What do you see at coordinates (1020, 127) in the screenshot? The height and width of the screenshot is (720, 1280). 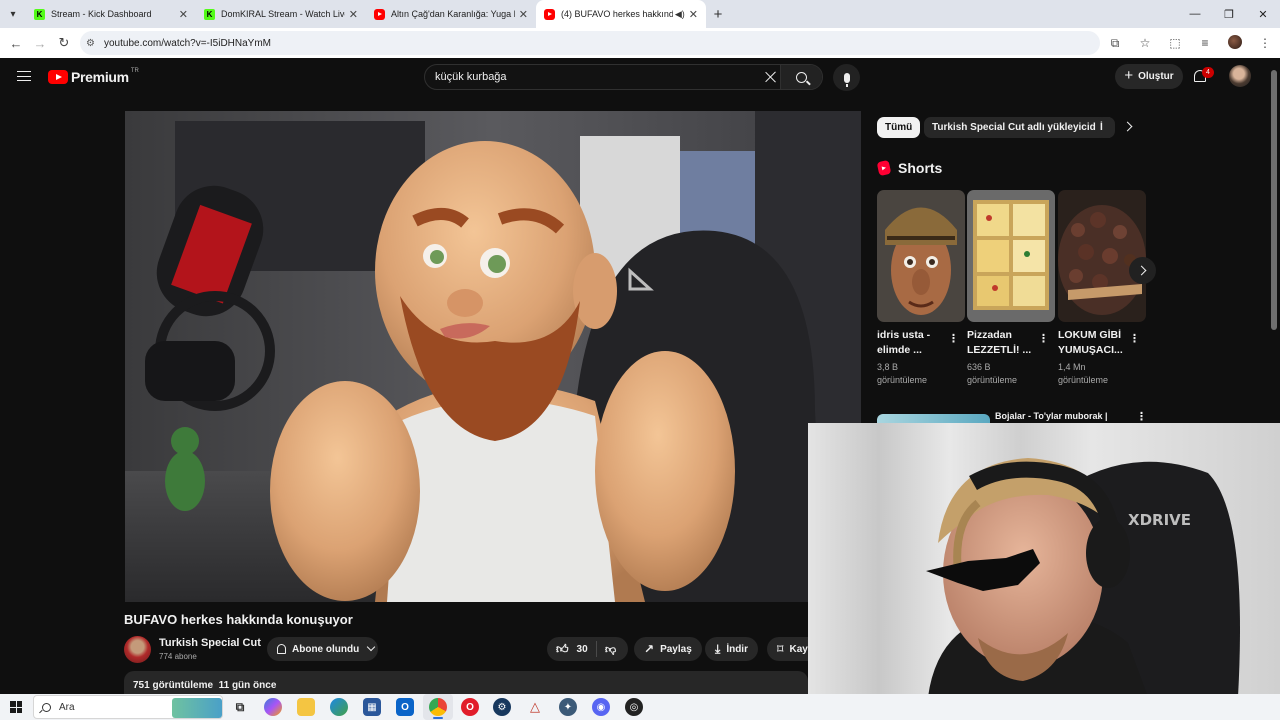 I see `chip-from-uploader: Turkish Special Cut adlı yükleyiciden` at bounding box center [1020, 127].